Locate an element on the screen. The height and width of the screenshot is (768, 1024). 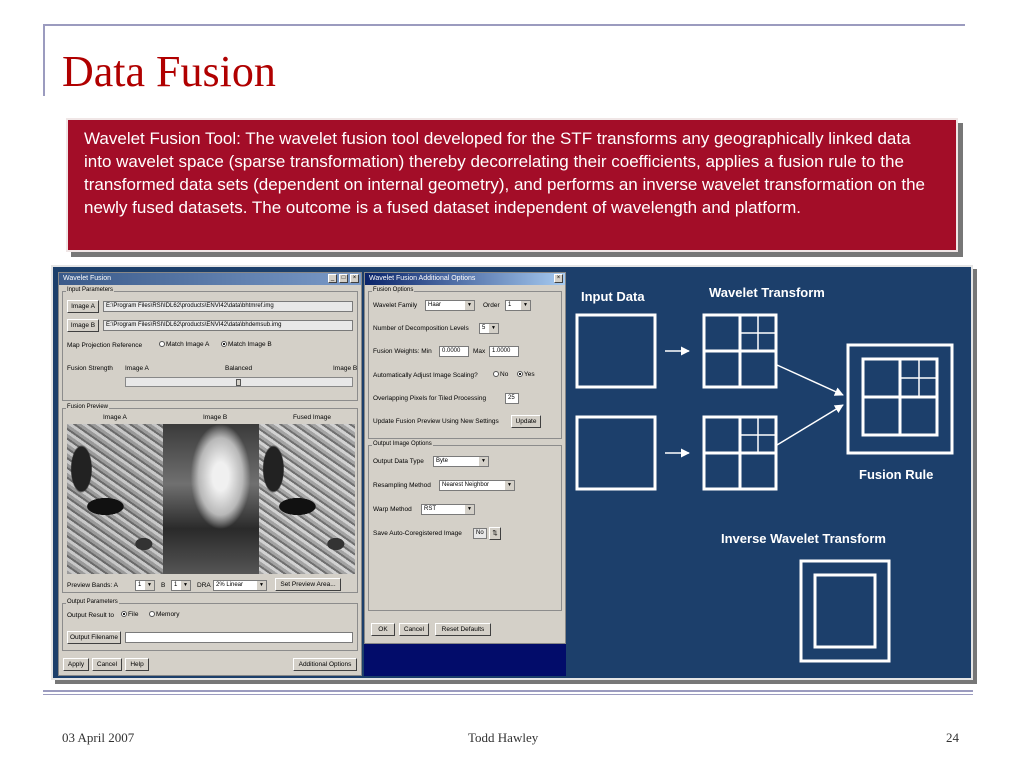
inverse-inner-box is located at coordinates (845, 611).